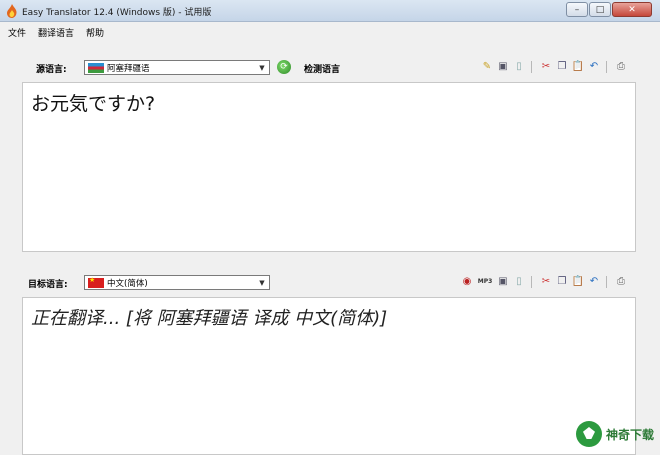 Image resolution: width=660 pixels, height=455 pixels. I want to click on menu-help: 帮助, so click(95, 32).